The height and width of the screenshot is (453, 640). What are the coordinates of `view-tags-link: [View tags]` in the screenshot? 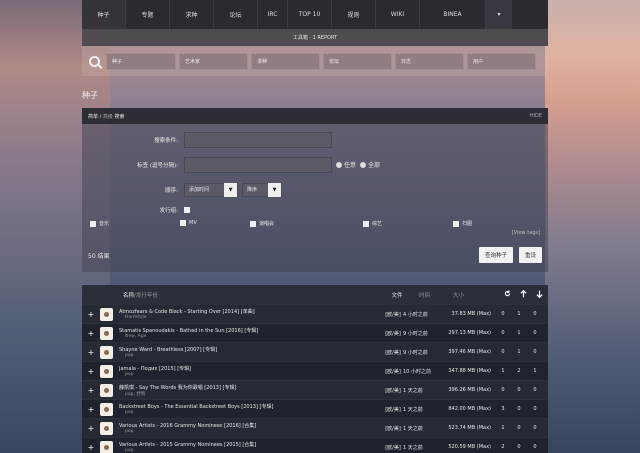 It's located at (526, 233).